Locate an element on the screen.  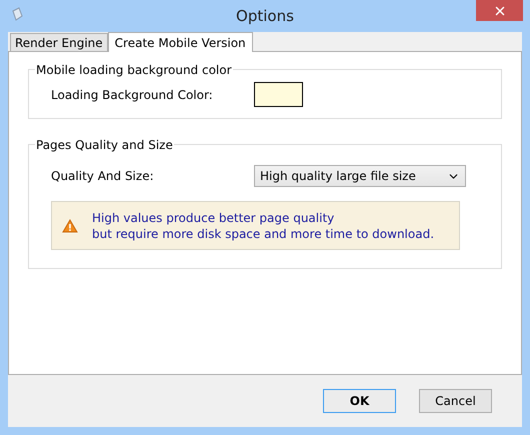
warning-icon is located at coordinates (70, 225).